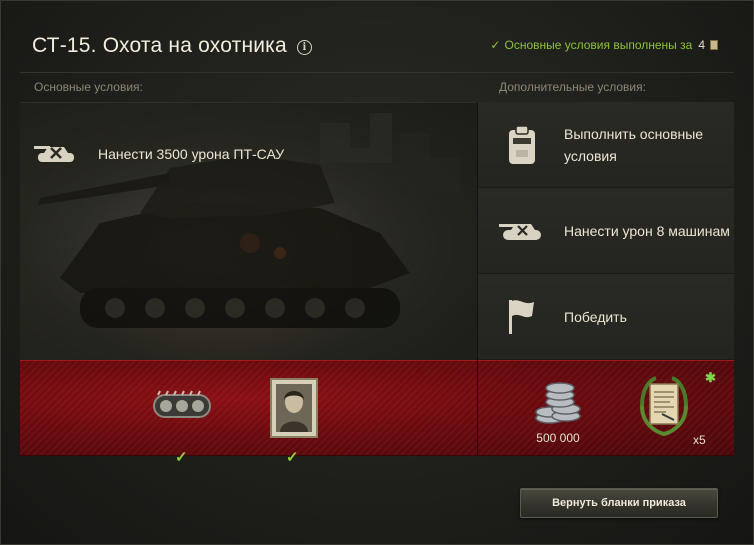 This screenshot has width=754, height=545. Describe the element at coordinates (619, 503) in the screenshot. I see `return-order-forms-button: Вернуть бланки приказа` at that location.